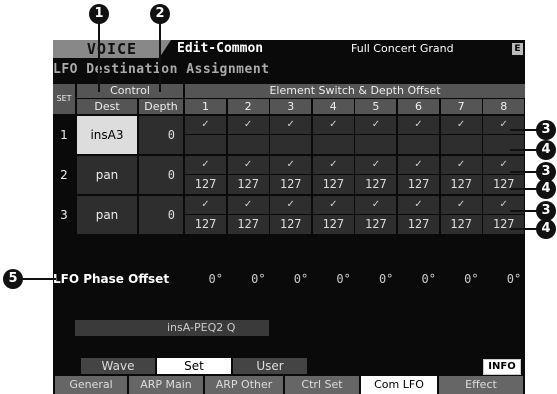 This screenshot has height=394, width=557. I want to click on dest-value: insA3, so click(107, 135).